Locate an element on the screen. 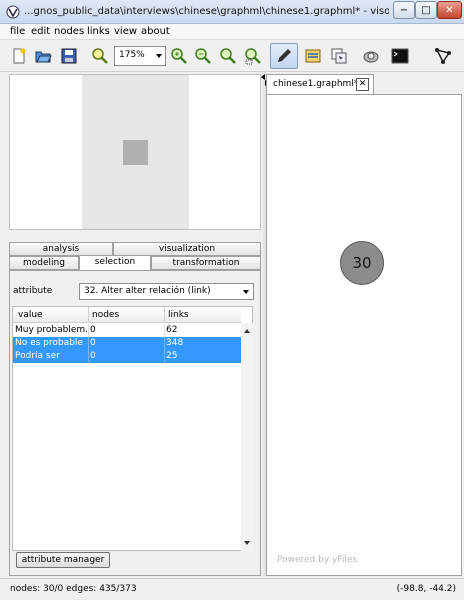 The image size is (464, 600). graph-node: 30 is located at coordinates (362, 263).